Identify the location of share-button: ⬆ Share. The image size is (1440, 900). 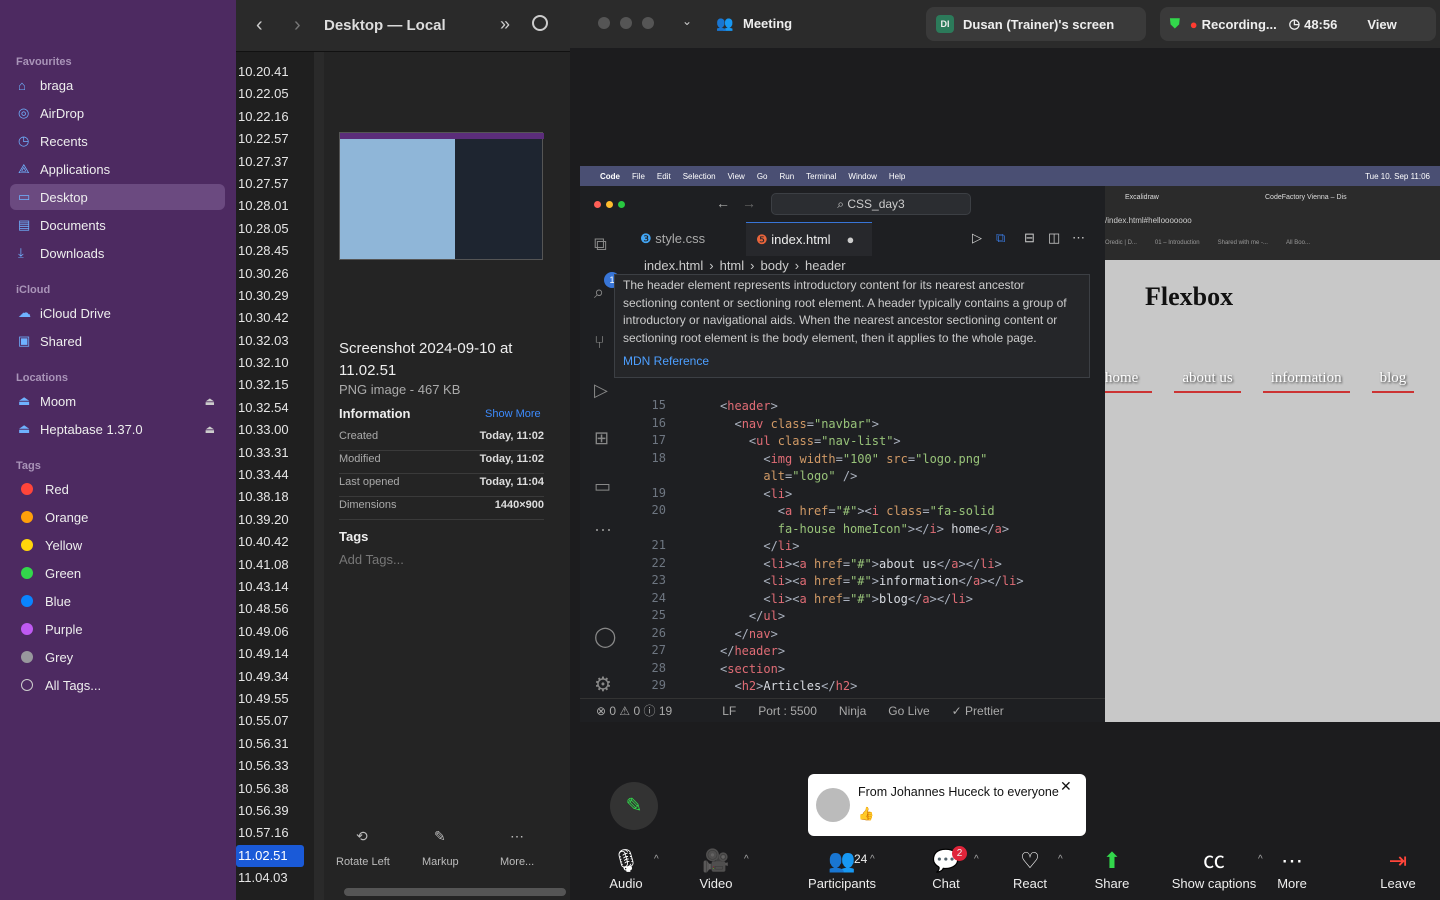
(1112, 868).